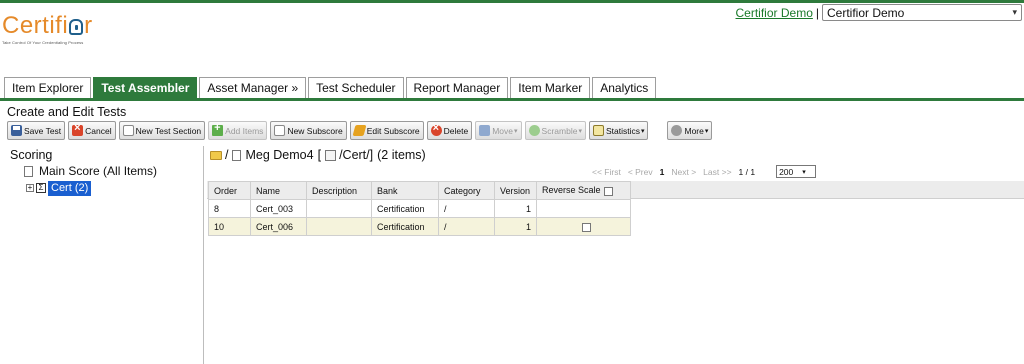 The width and height of the screenshot is (1024, 364). Describe the element at coordinates (466, 190) in the screenshot. I see `column-header-category: Category` at that location.